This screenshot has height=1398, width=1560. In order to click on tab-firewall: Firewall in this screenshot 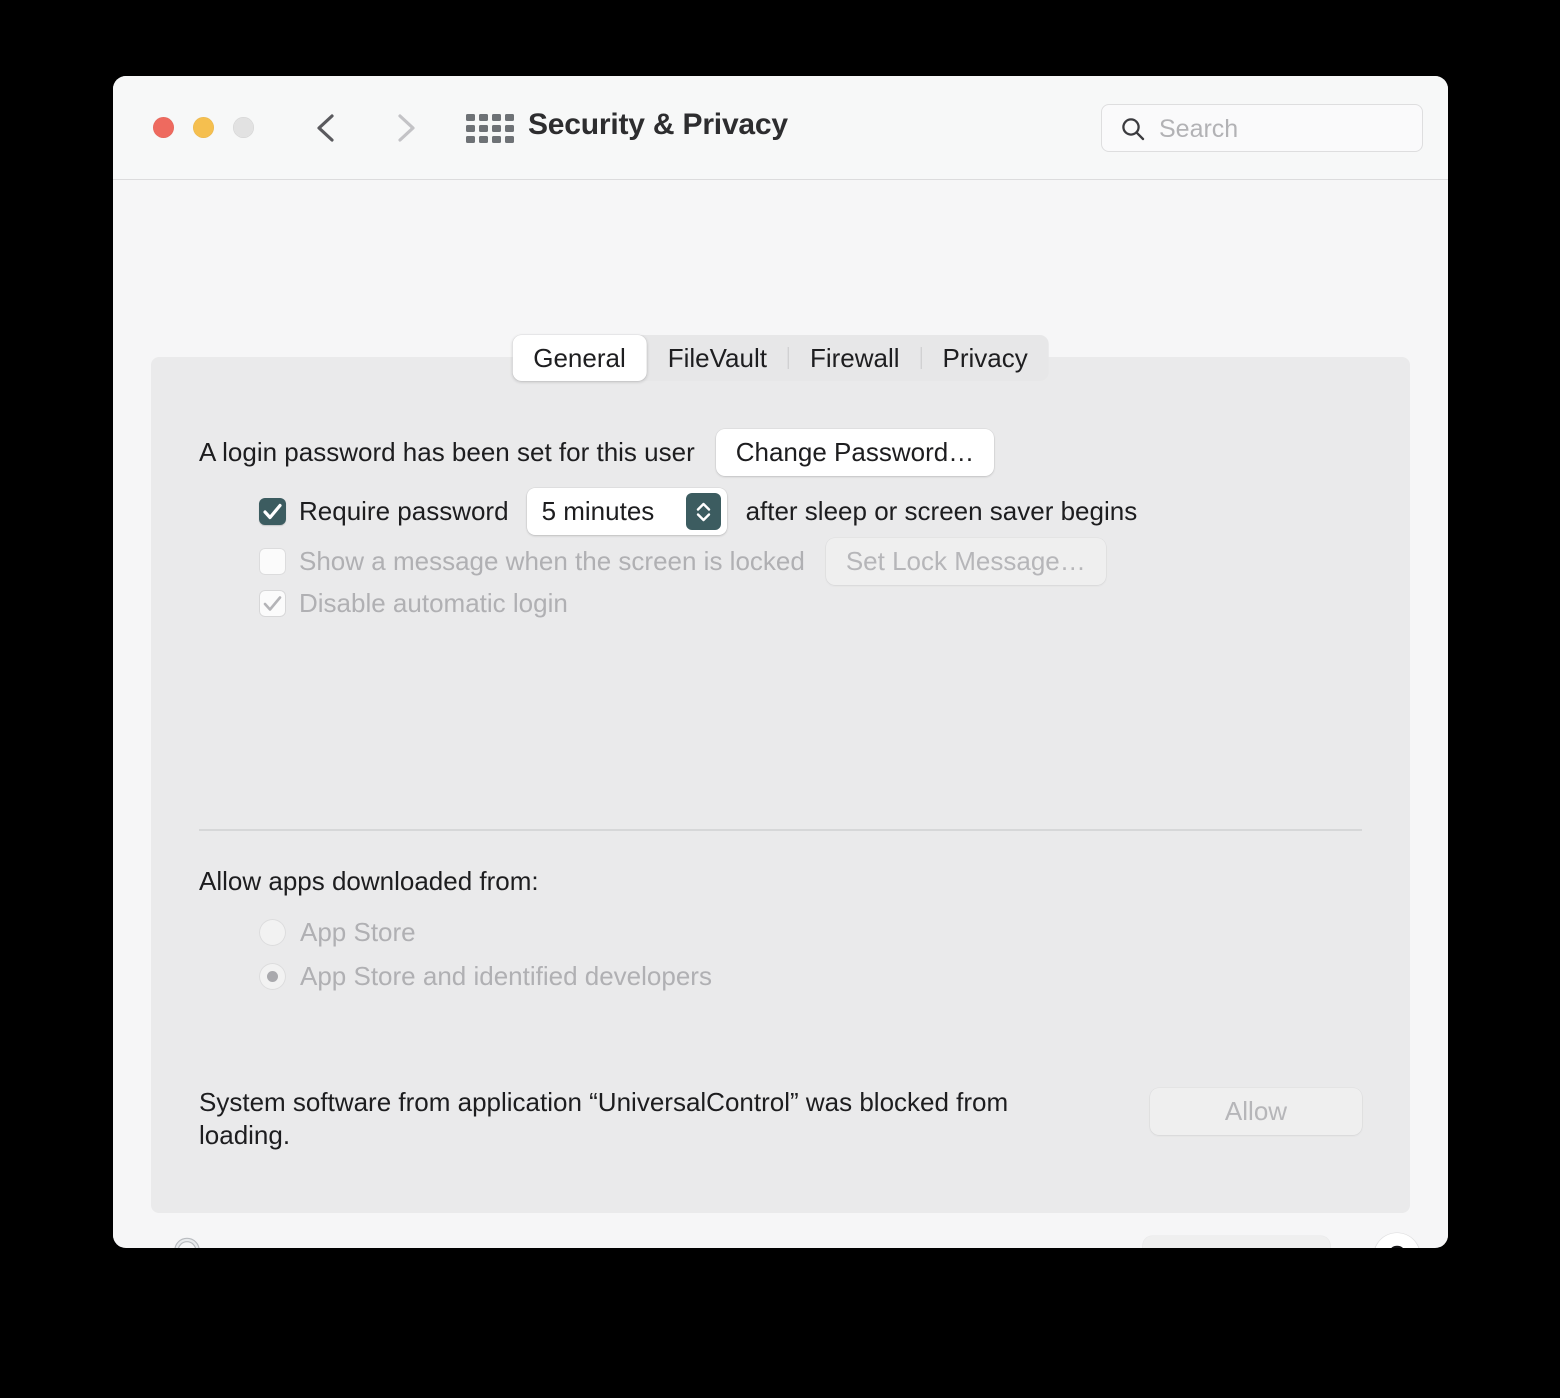, I will do `click(855, 358)`.